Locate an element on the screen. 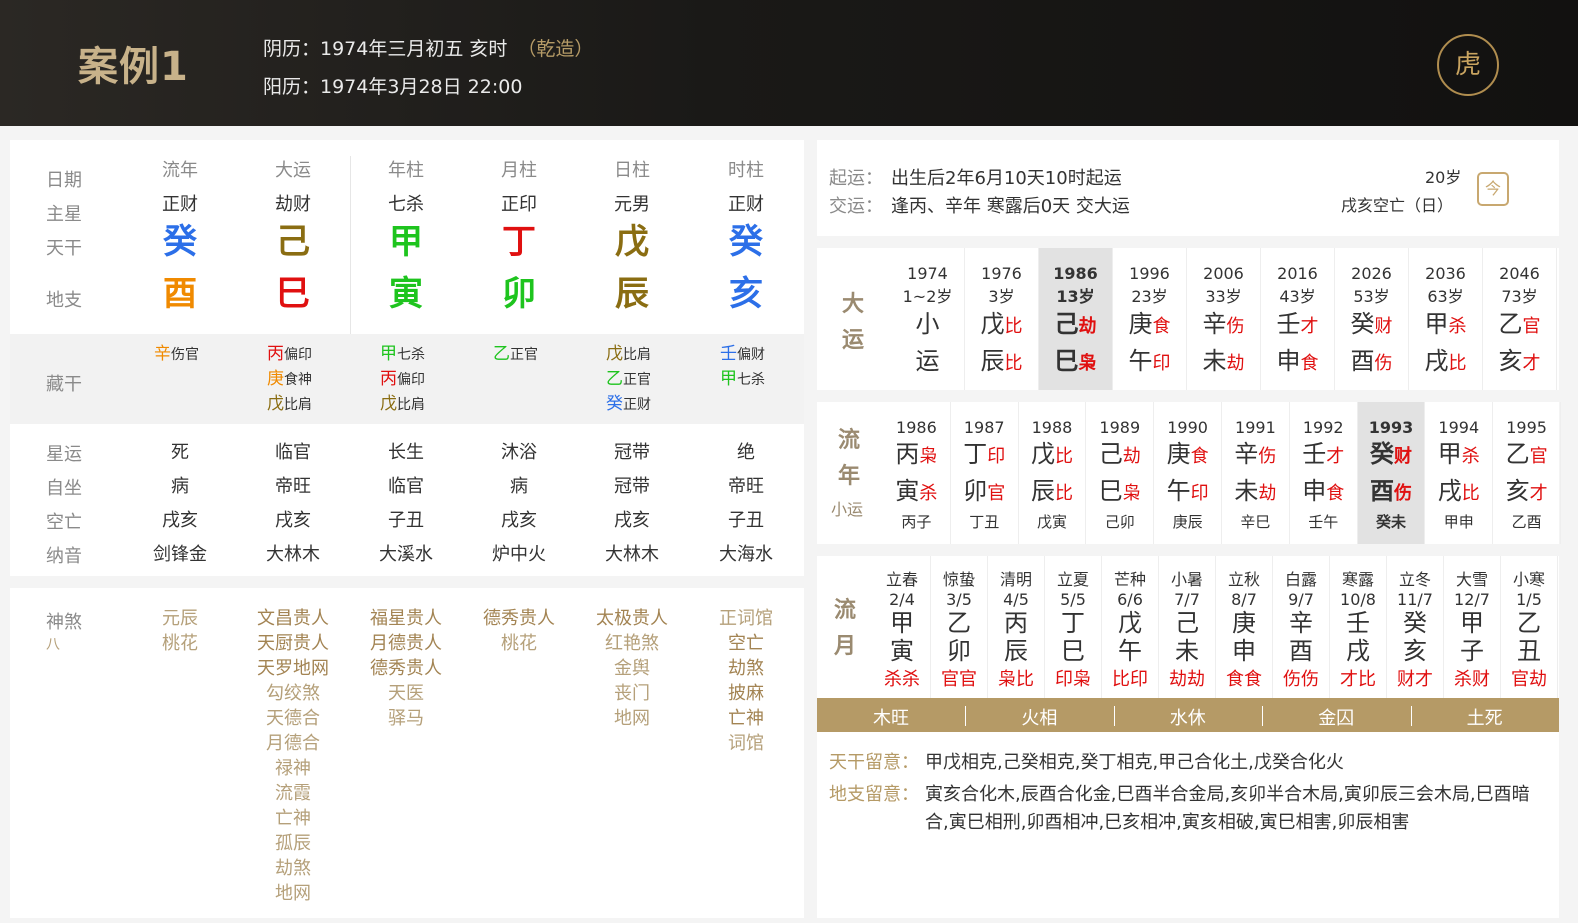  liuyue-cell: 寒露 10/8 壬戌才比 is located at coordinates (1358, 627).